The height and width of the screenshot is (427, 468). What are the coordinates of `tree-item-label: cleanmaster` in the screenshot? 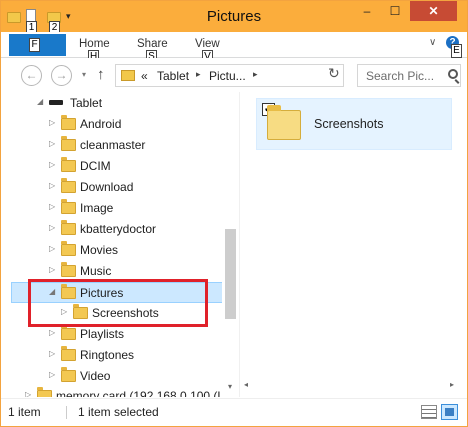 It's located at (113, 145).